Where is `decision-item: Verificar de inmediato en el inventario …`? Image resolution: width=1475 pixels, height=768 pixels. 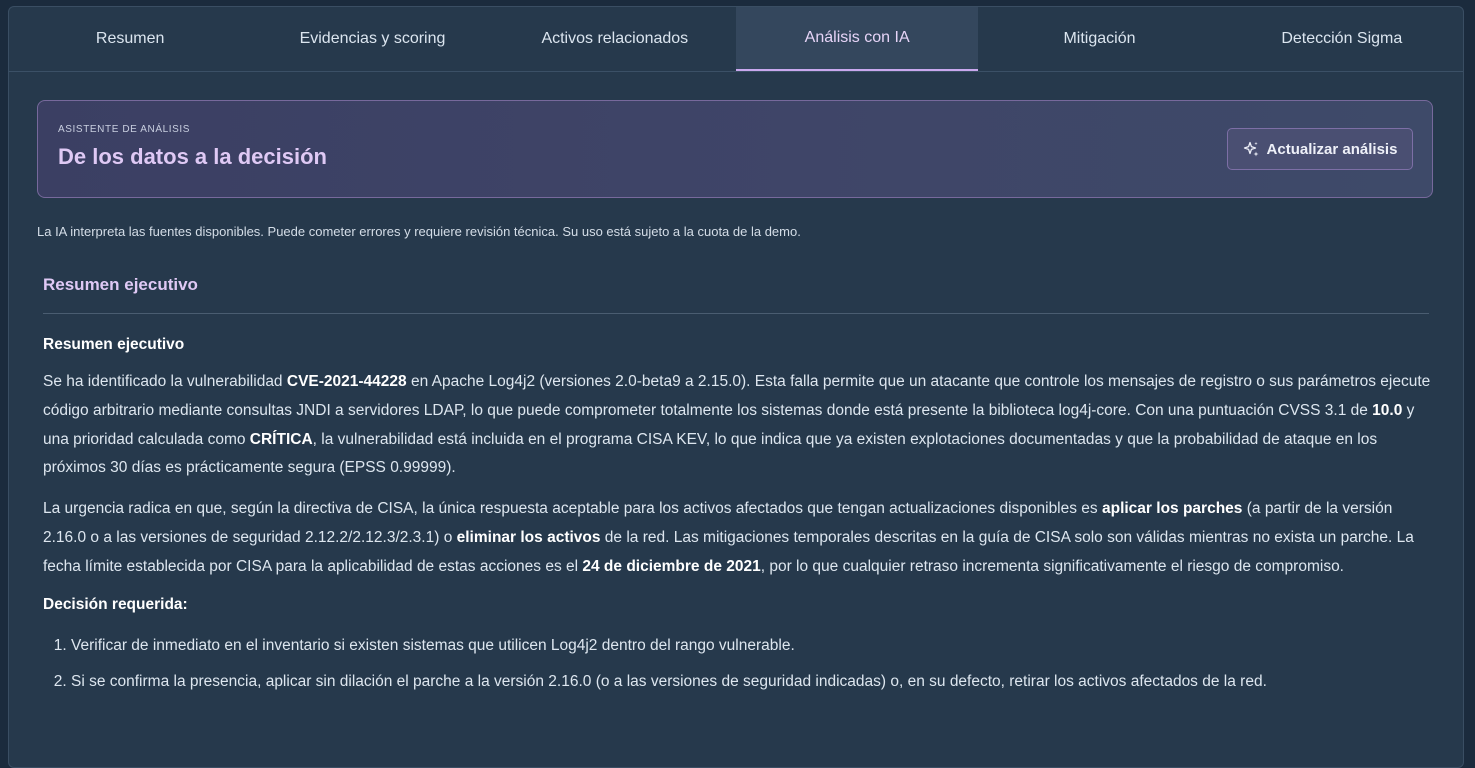 decision-item: Verificar de inmediato en el inventario … is located at coordinates (753, 646).